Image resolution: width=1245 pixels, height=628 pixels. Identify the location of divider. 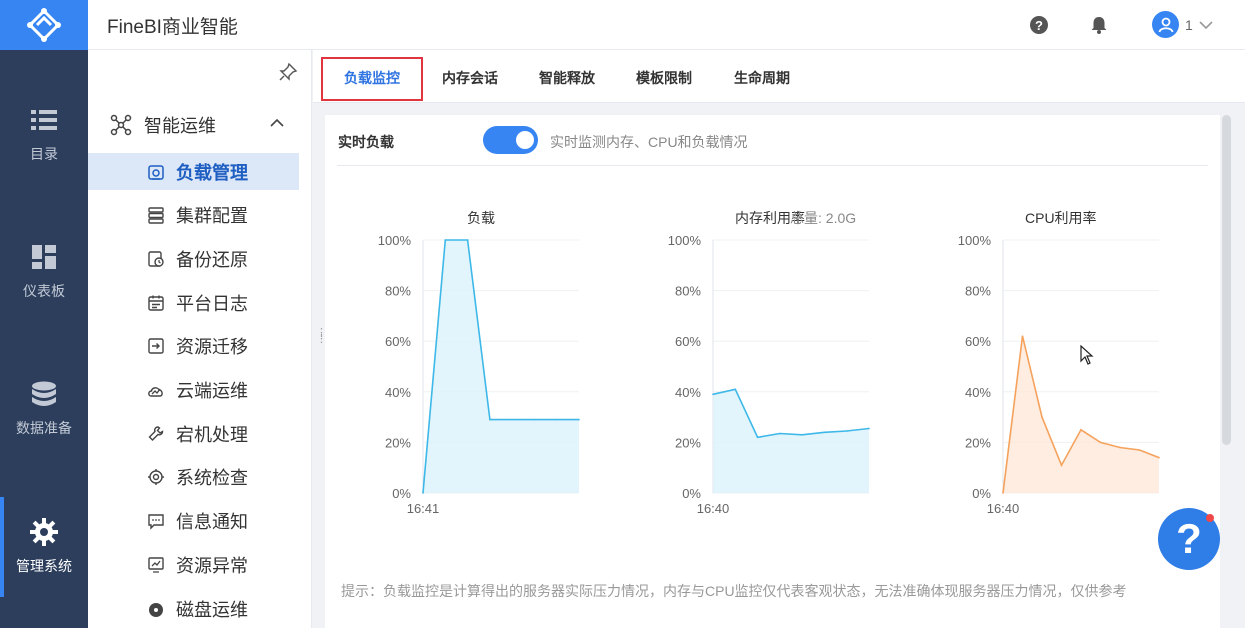
(772, 165).